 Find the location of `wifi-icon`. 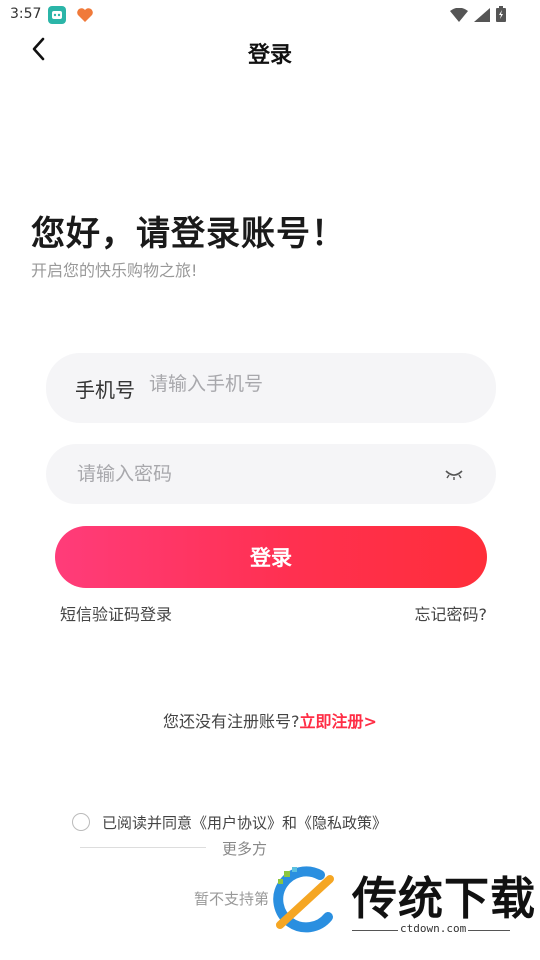

wifi-icon is located at coordinates (459, 16).